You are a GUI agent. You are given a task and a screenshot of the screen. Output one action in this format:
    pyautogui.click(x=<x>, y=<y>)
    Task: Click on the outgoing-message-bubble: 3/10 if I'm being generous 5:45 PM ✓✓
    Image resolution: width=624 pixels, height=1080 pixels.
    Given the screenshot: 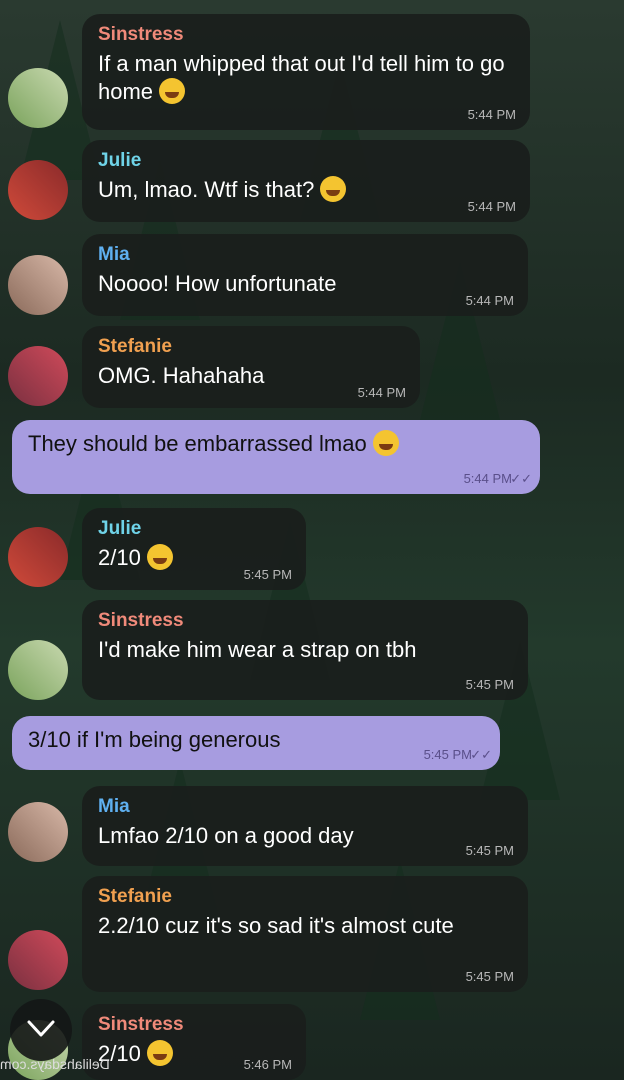 What is the action you would take?
    pyautogui.click(x=256, y=743)
    